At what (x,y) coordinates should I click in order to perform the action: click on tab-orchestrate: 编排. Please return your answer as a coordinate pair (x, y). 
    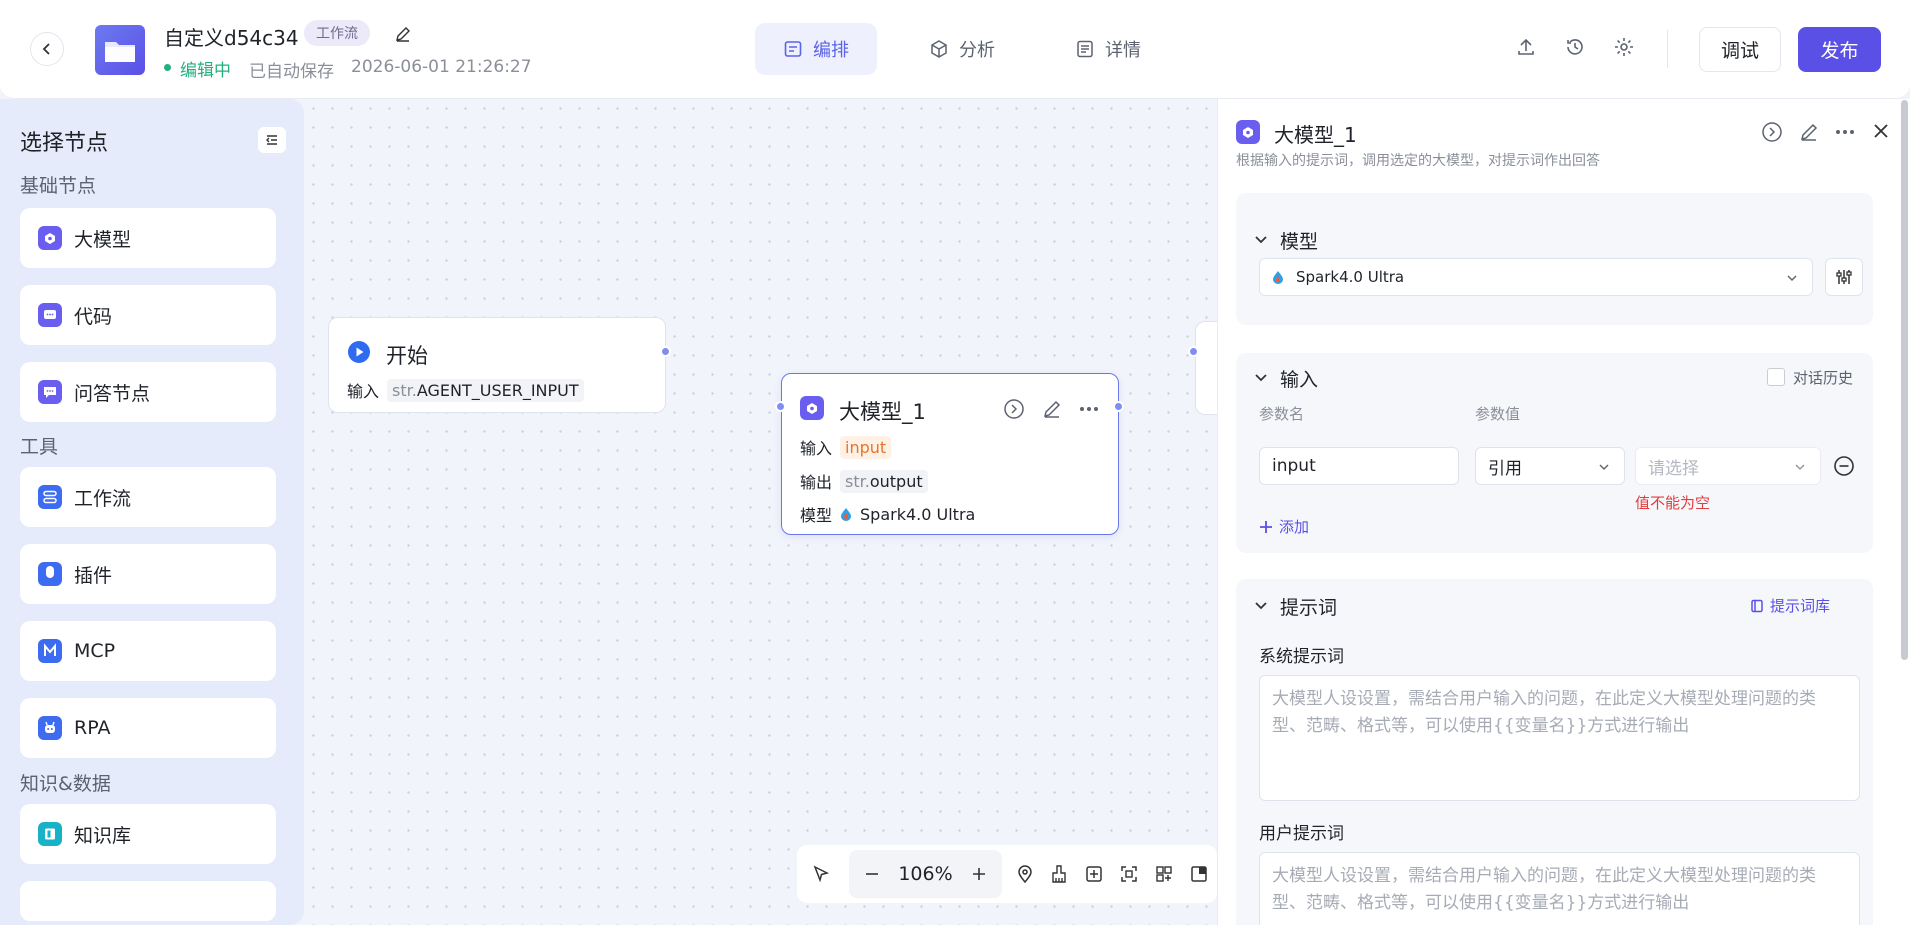
    Looking at the image, I should click on (816, 49).